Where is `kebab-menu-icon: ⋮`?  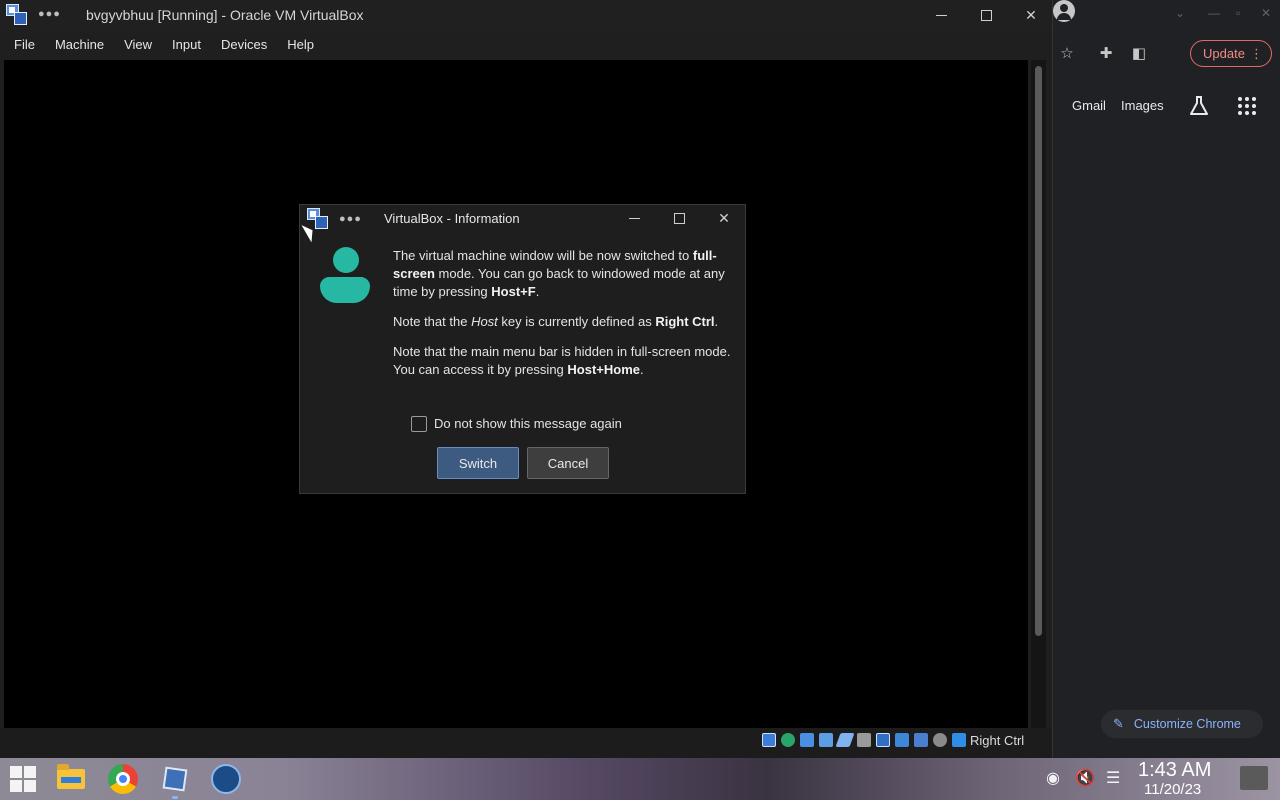 kebab-menu-icon: ⋮ is located at coordinates (1256, 53).